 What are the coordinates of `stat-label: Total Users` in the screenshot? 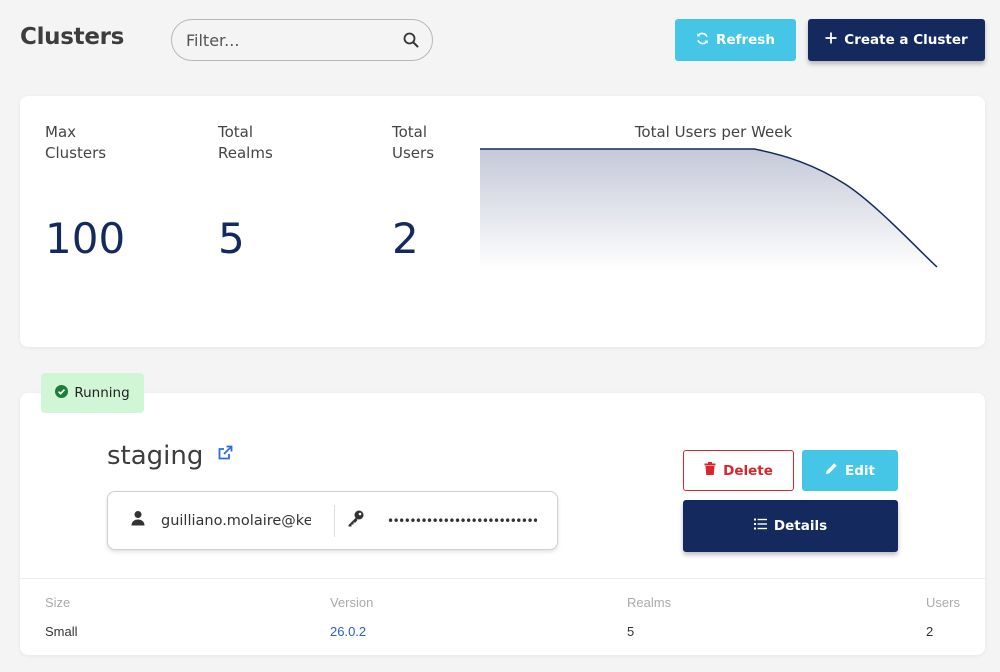 It's located at (413, 142).